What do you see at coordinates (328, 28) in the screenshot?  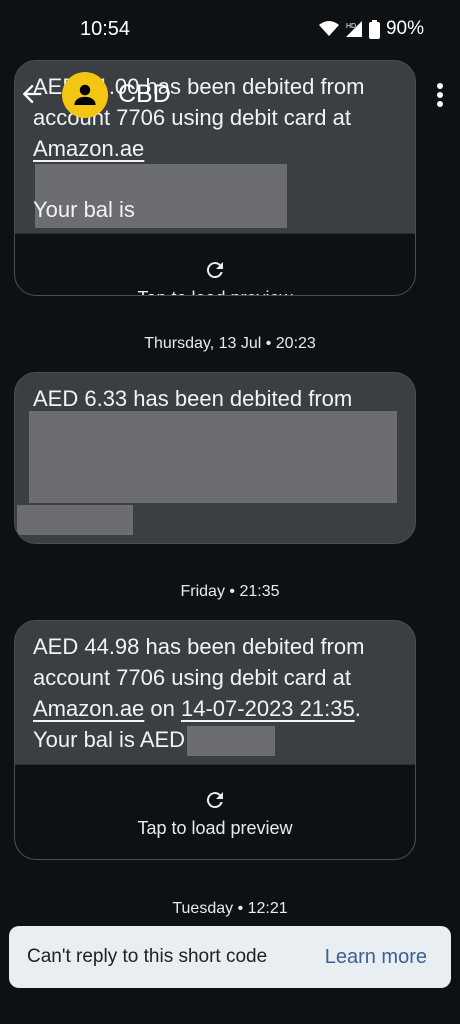 I see `wifi-icon` at bounding box center [328, 28].